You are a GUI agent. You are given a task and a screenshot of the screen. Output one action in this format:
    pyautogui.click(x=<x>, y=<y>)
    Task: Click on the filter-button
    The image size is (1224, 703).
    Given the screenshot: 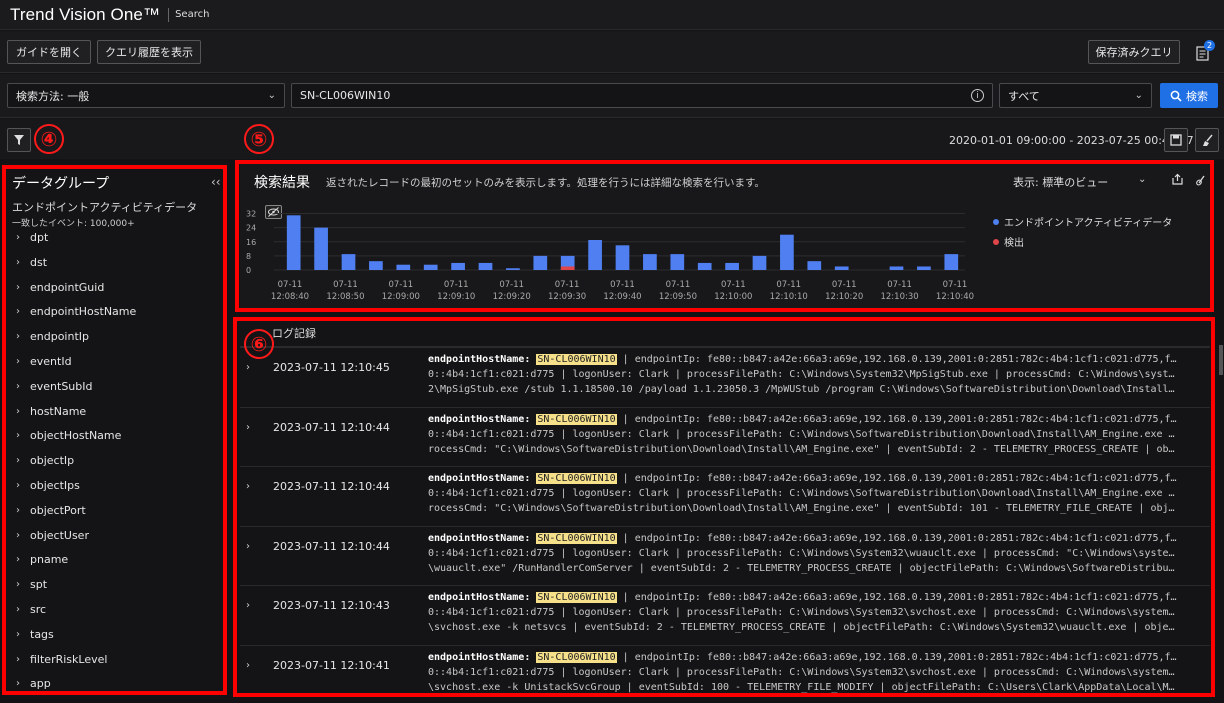 What is the action you would take?
    pyautogui.click(x=19, y=140)
    